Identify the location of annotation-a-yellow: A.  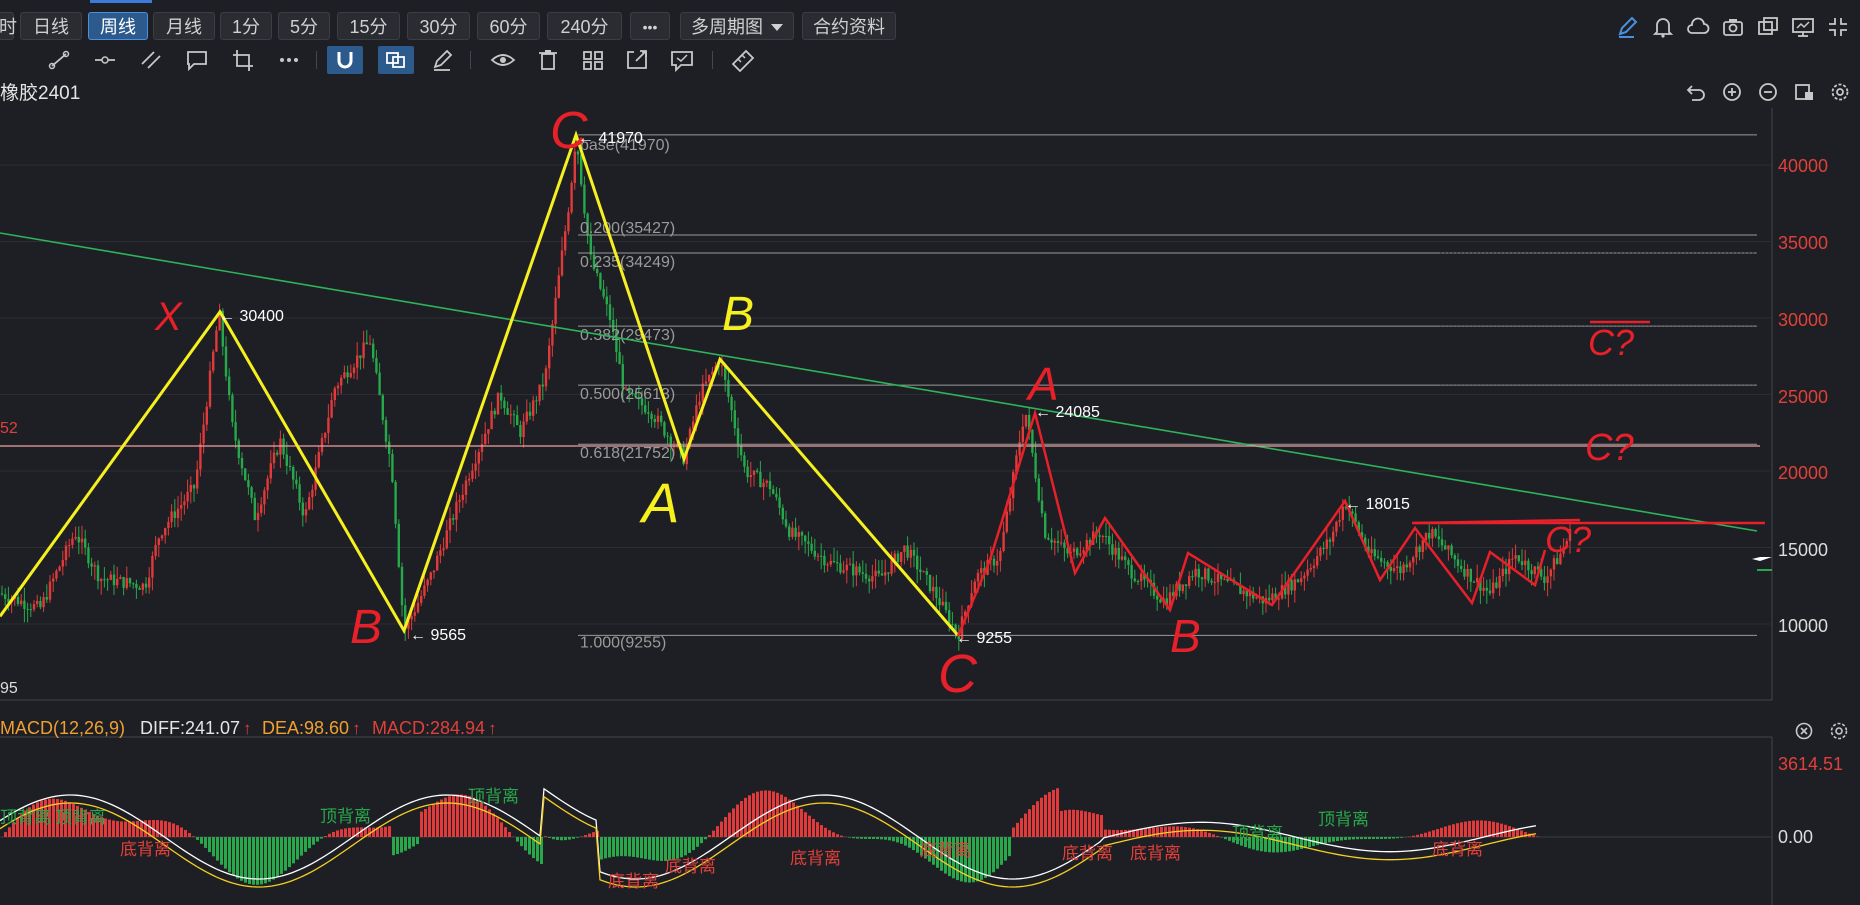
(659, 502).